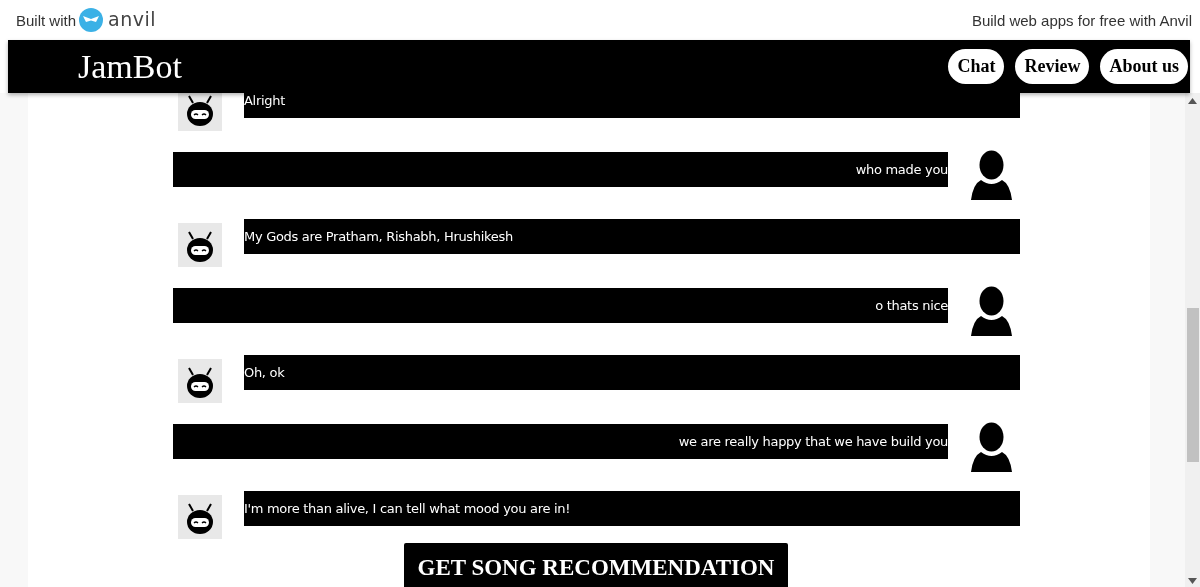  Describe the element at coordinates (1192, 340) in the screenshot. I see `scrollbar` at that location.